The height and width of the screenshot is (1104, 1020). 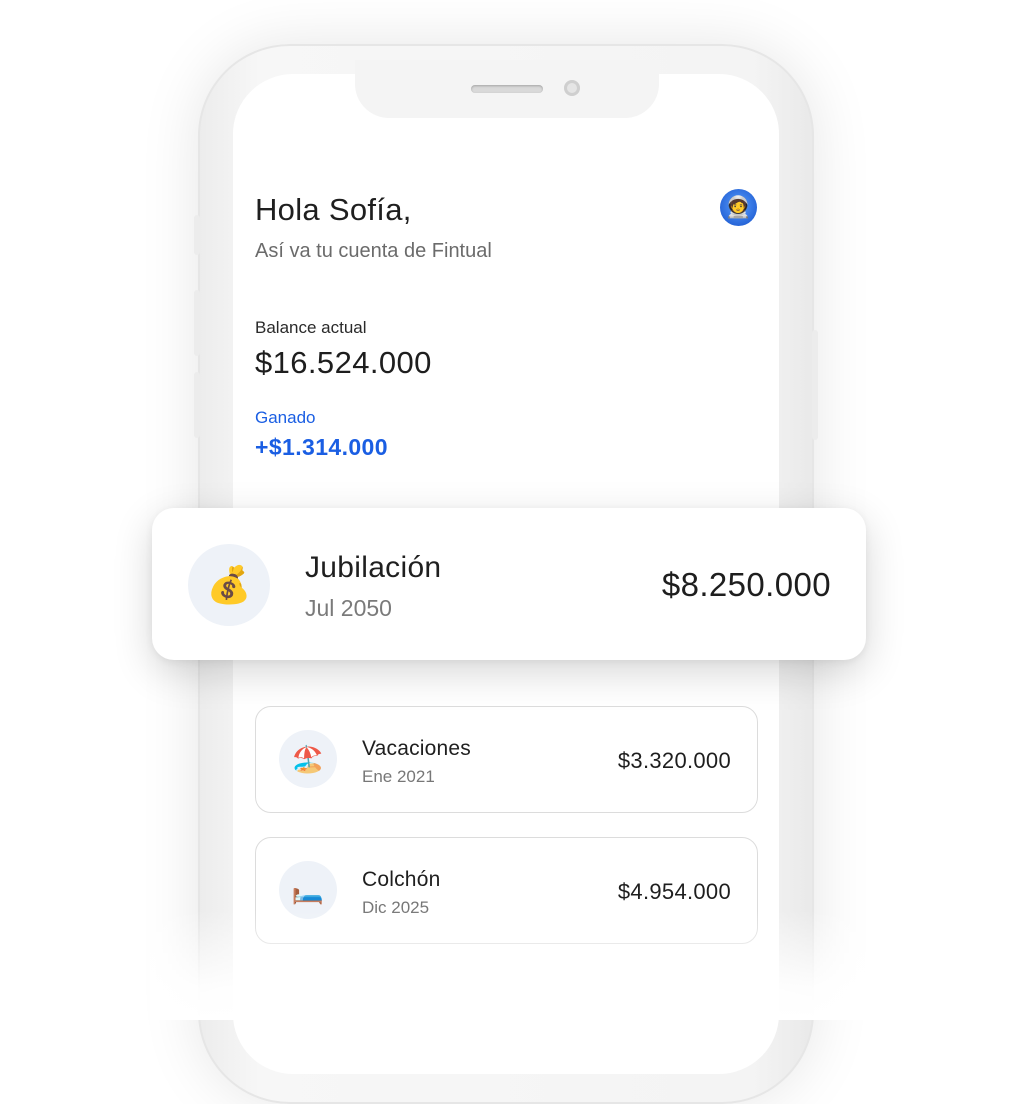 What do you see at coordinates (333, 209) in the screenshot?
I see `greeting-title: Hola Sofía,` at bounding box center [333, 209].